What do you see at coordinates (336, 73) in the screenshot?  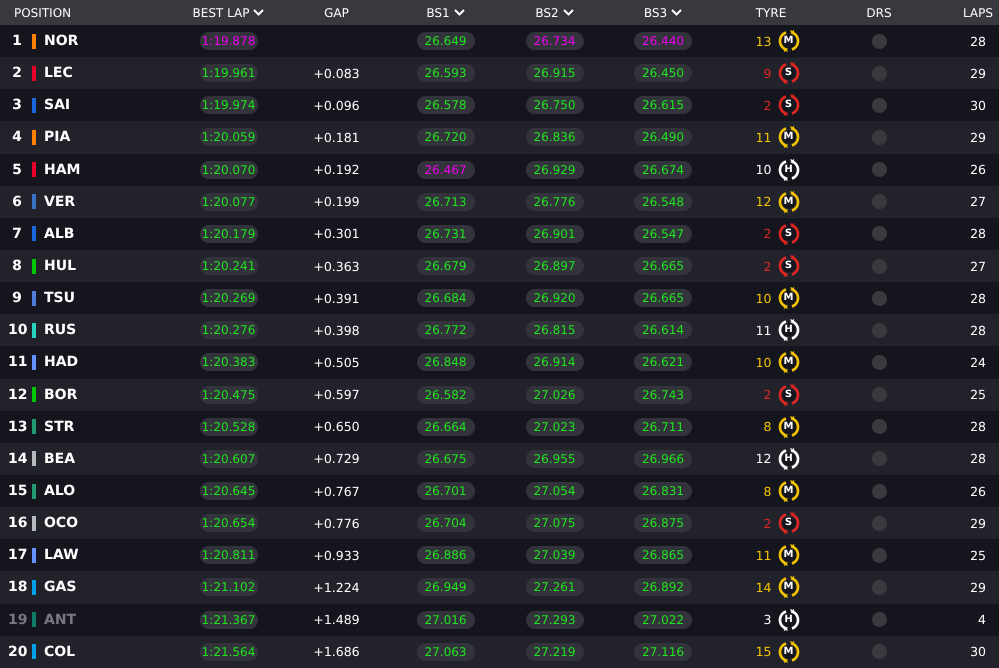 I see `gap-time: +0.083` at bounding box center [336, 73].